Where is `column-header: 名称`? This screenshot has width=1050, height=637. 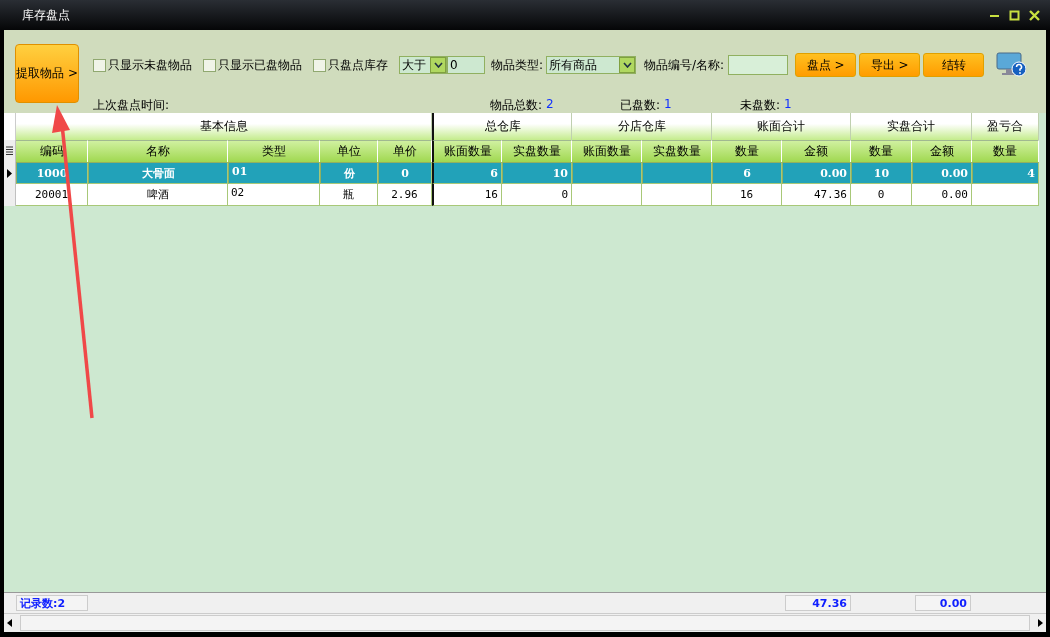 column-header: 名称 is located at coordinates (158, 151).